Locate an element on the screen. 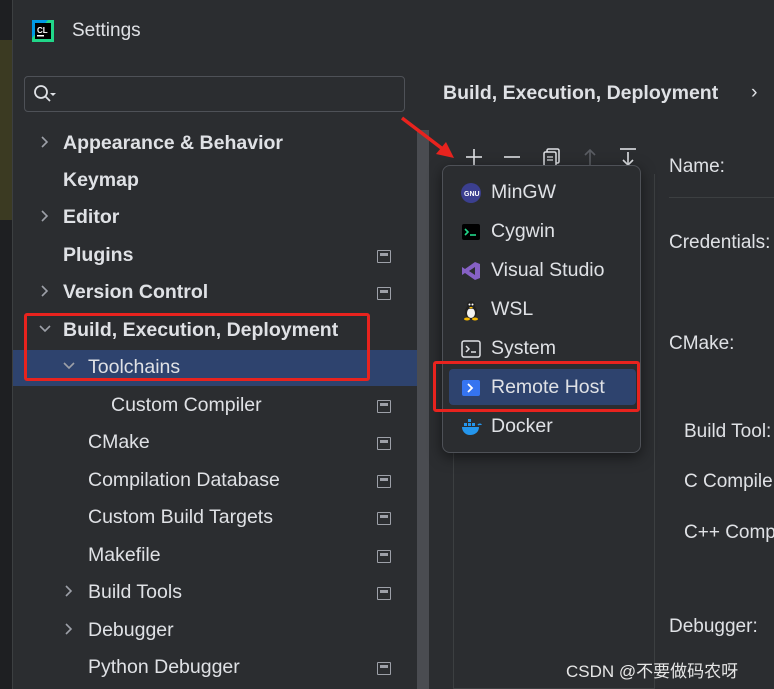 The width and height of the screenshot is (774, 689). sidebar-item-label: Custom Build Targets is located at coordinates (180, 517).